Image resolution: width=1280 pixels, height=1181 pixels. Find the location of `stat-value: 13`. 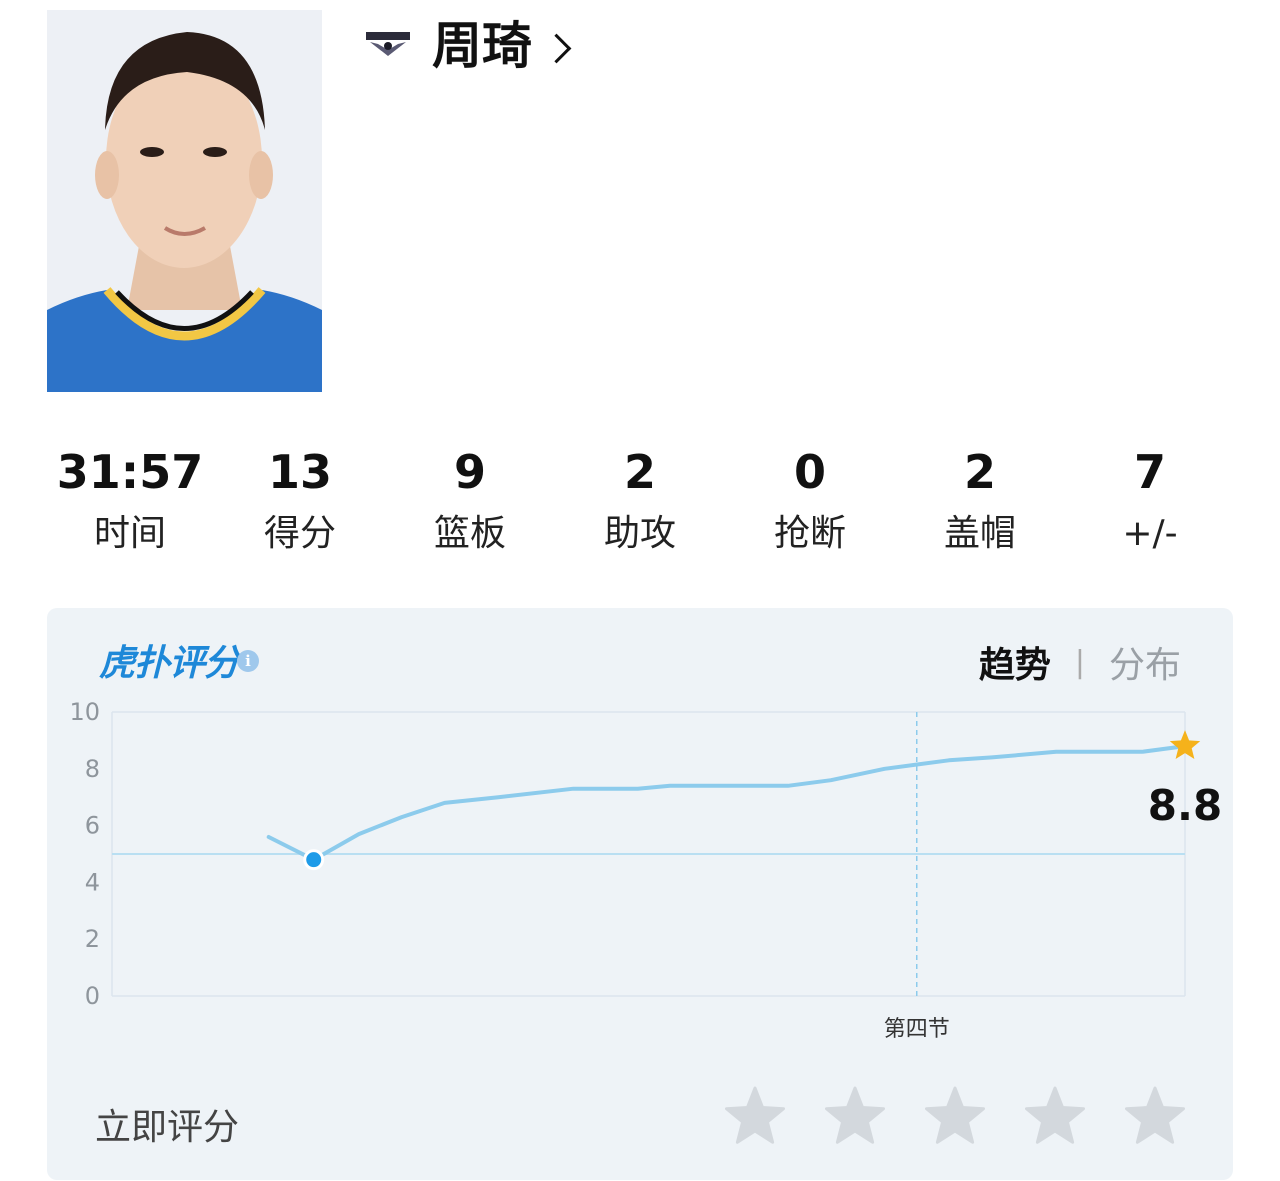

stat-value: 13 is located at coordinates (299, 472).